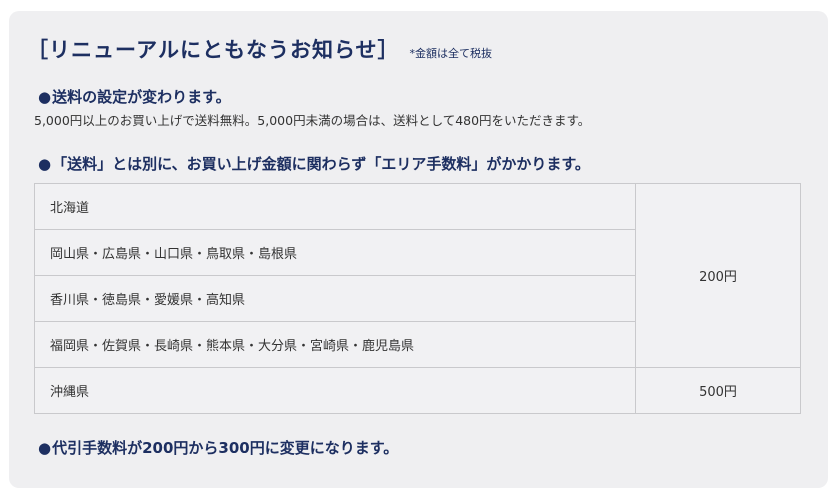 The width and height of the screenshot is (835, 499). Describe the element at coordinates (321, 164) in the screenshot. I see `area-fee-heading-text: 「送料」とは別に、お買い上げ金額に関わらず「エリア手数料」がかかります。` at that location.